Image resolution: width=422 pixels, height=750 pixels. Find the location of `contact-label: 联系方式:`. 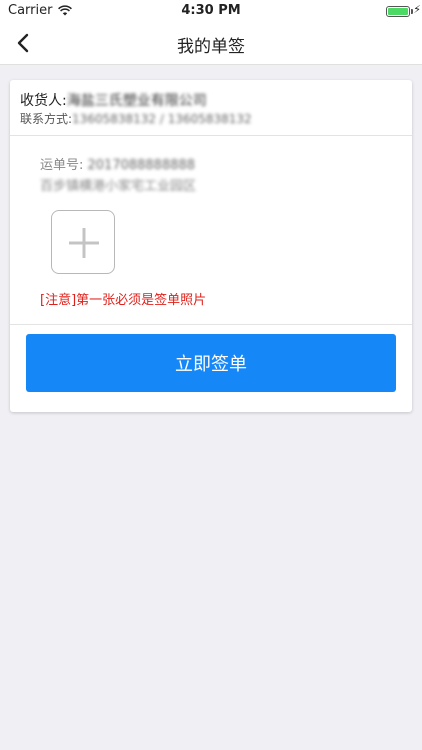

contact-label: 联系方式: is located at coordinates (46, 119).